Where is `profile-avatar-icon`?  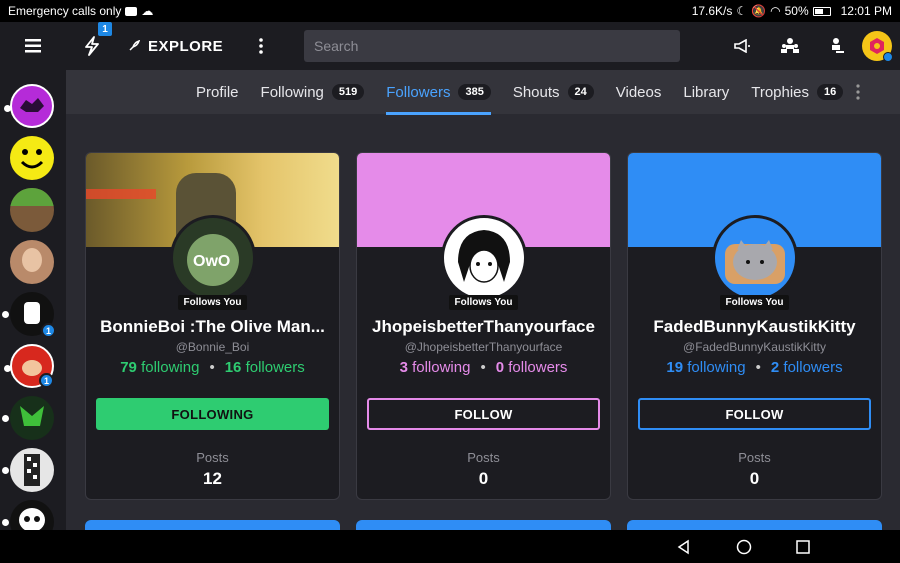 profile-avatar-icon is located at coordinates (877, 46).